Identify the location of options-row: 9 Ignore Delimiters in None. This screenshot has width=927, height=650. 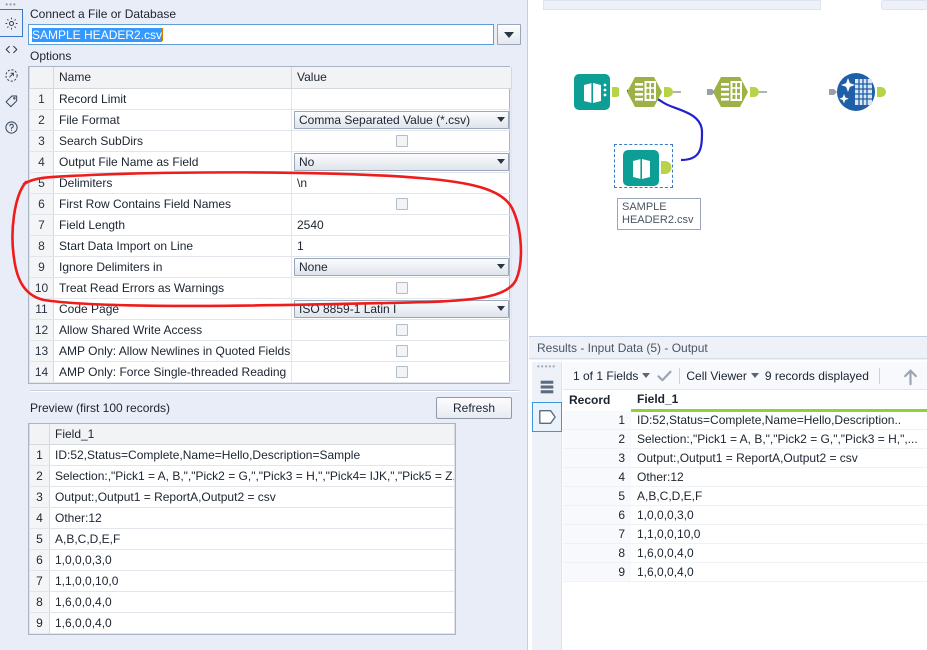
(270, 266).